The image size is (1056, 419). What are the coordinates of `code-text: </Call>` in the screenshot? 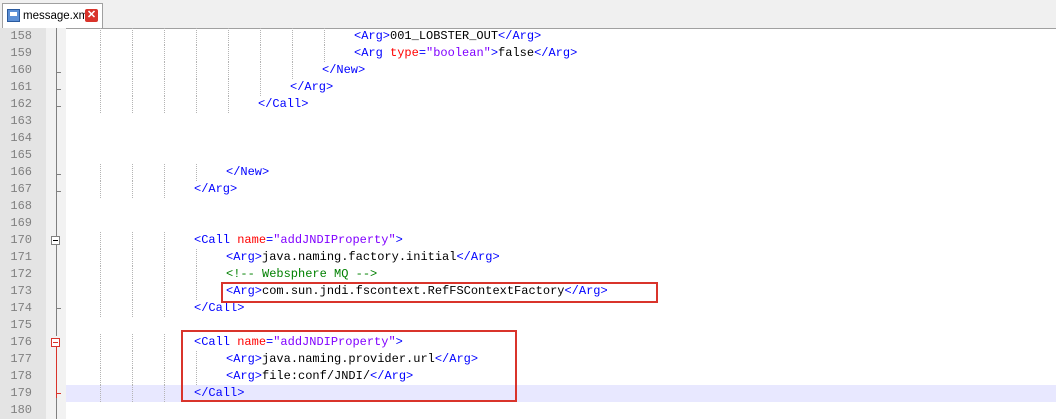 It's located at (283, 104).